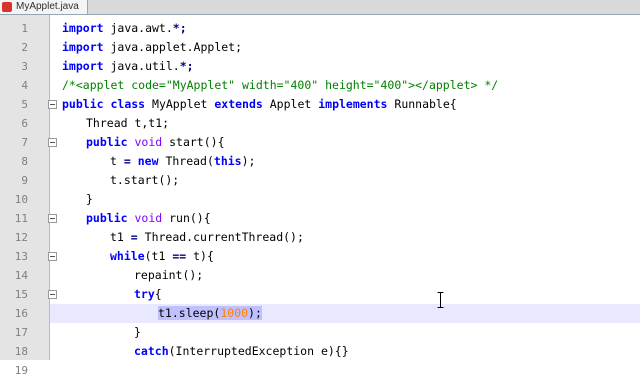 The height and width of the screenshot is (380, 640). I want to click on tab-myapplet-java: MyApplet.java, so click(44, 7).